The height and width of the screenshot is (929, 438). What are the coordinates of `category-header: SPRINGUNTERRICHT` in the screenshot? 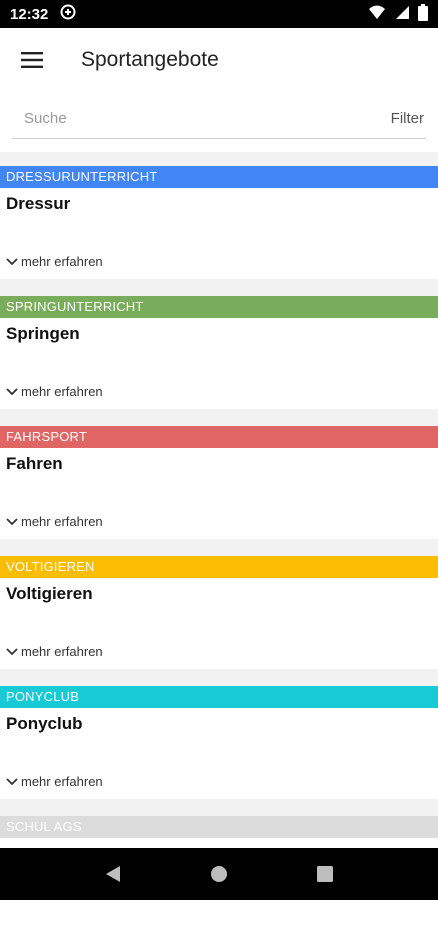 It's located at (219, 307).